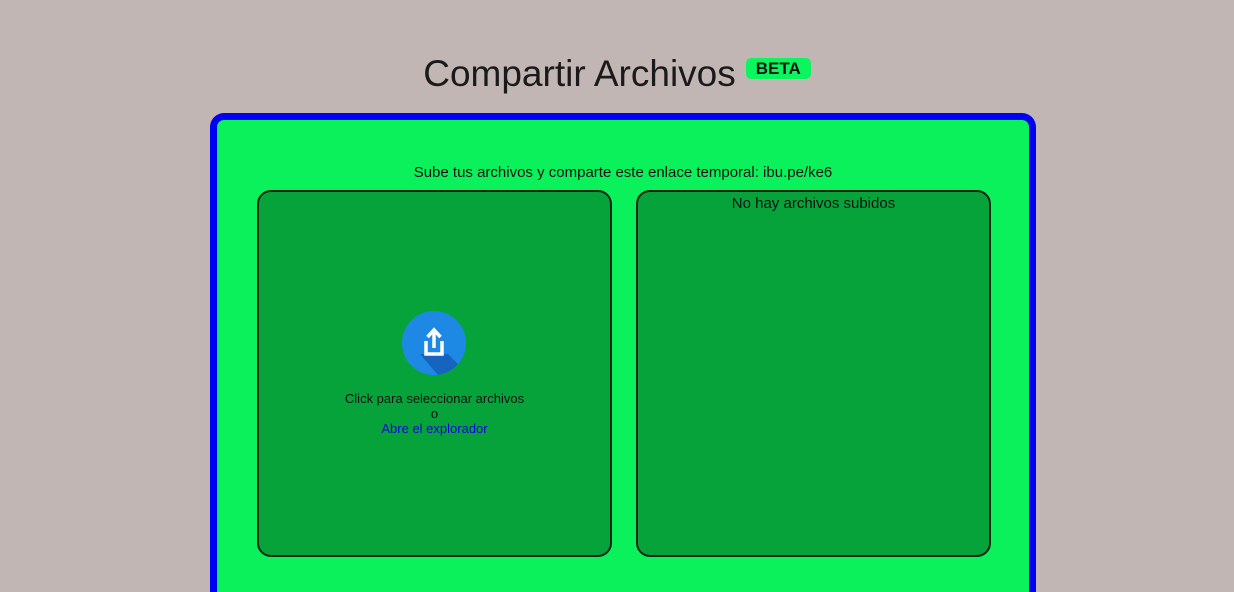  What do you see at coordinates (434, 343) in the screenshot?
I see `upload-icon` at bounding box center [434, 343].